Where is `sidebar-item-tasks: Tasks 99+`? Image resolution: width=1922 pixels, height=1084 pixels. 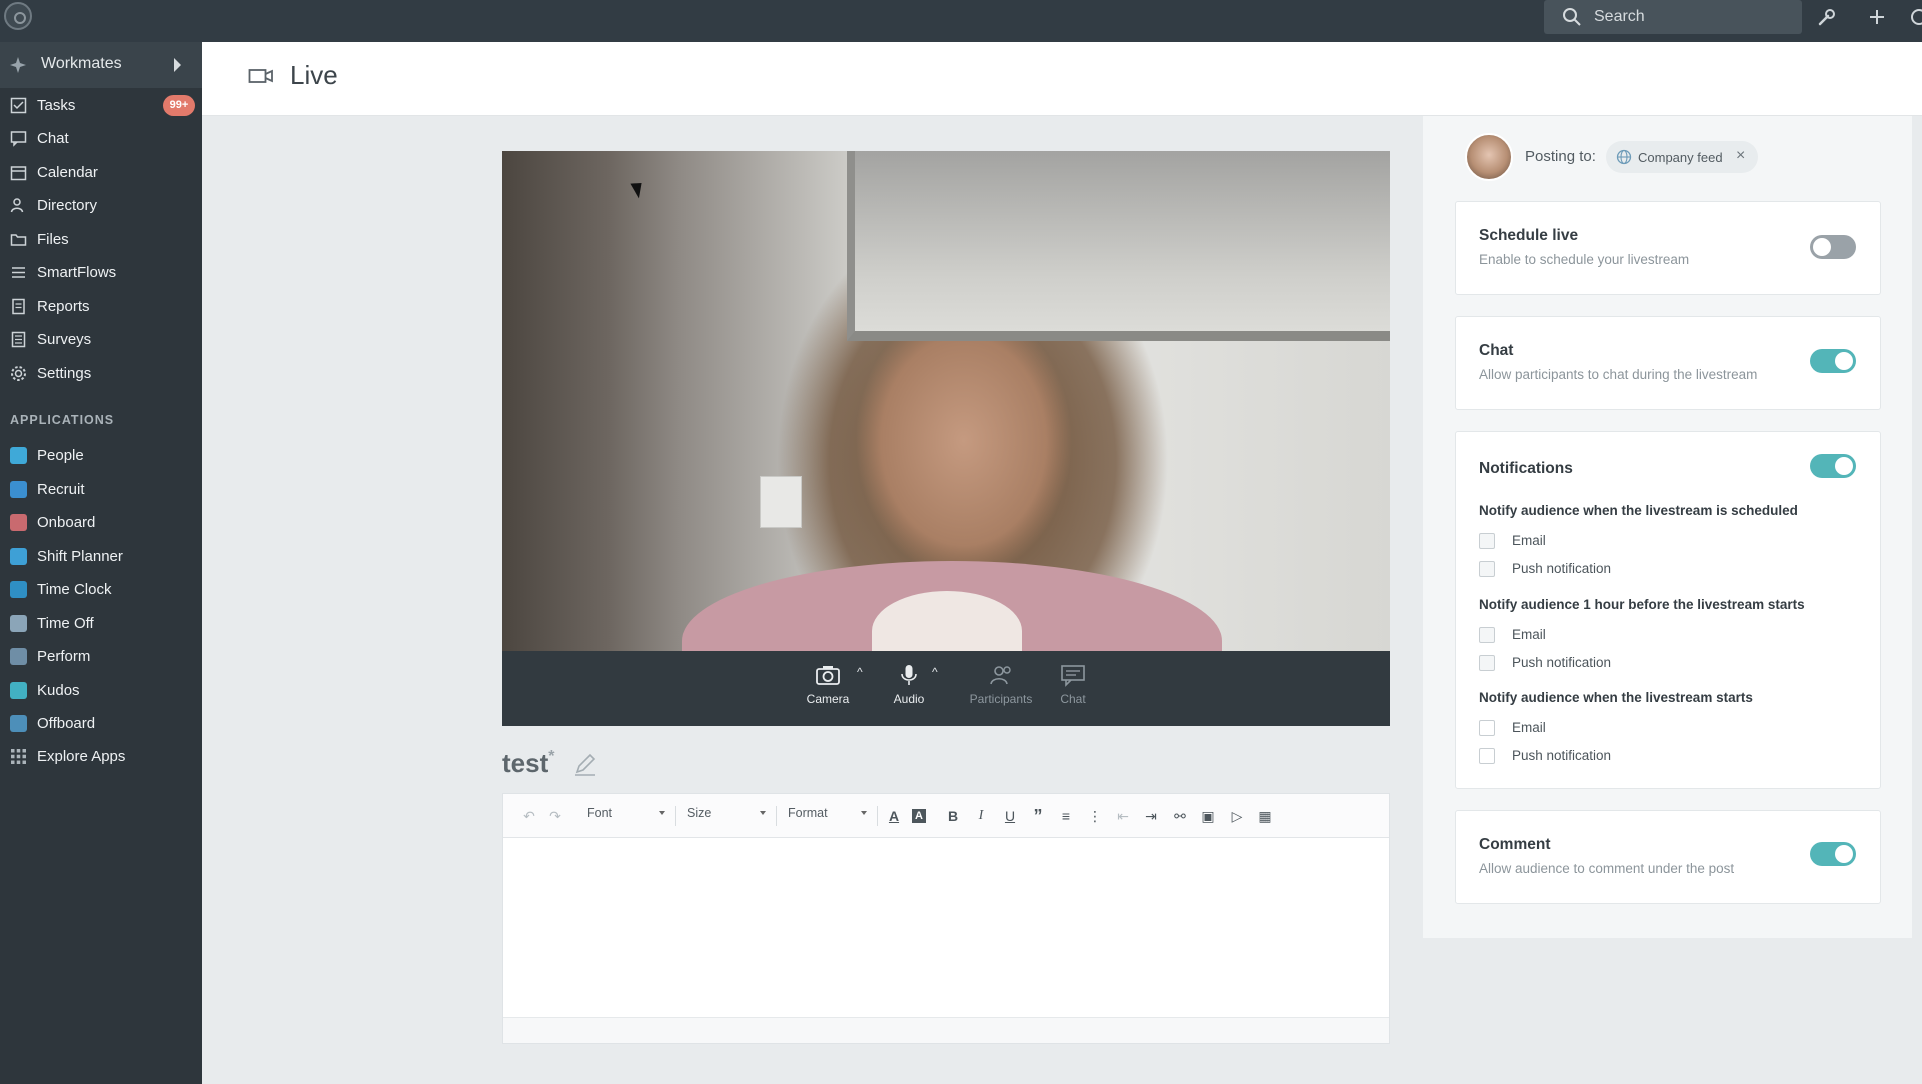 sidebar-item-tasks: Tasks 99+ is located at coordinates (101, 106).